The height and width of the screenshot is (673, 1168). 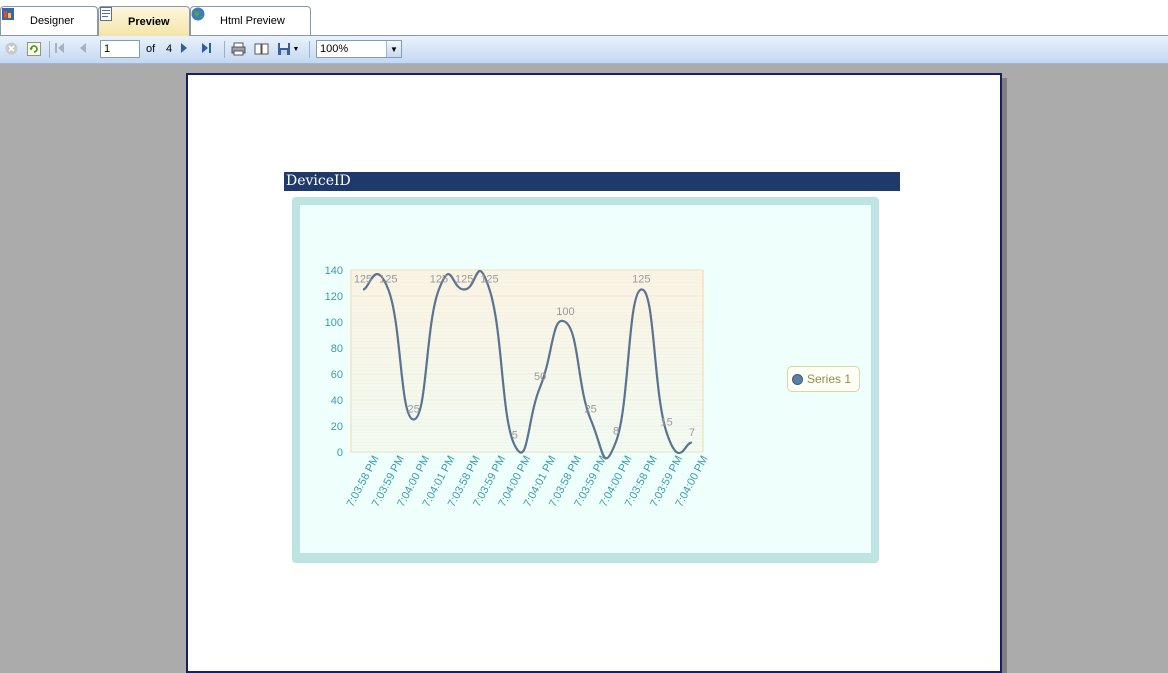 What do you see at coordinates (797, 379) in the screenshot?
I see `legend-swatch` at bounding box center [797, 379].